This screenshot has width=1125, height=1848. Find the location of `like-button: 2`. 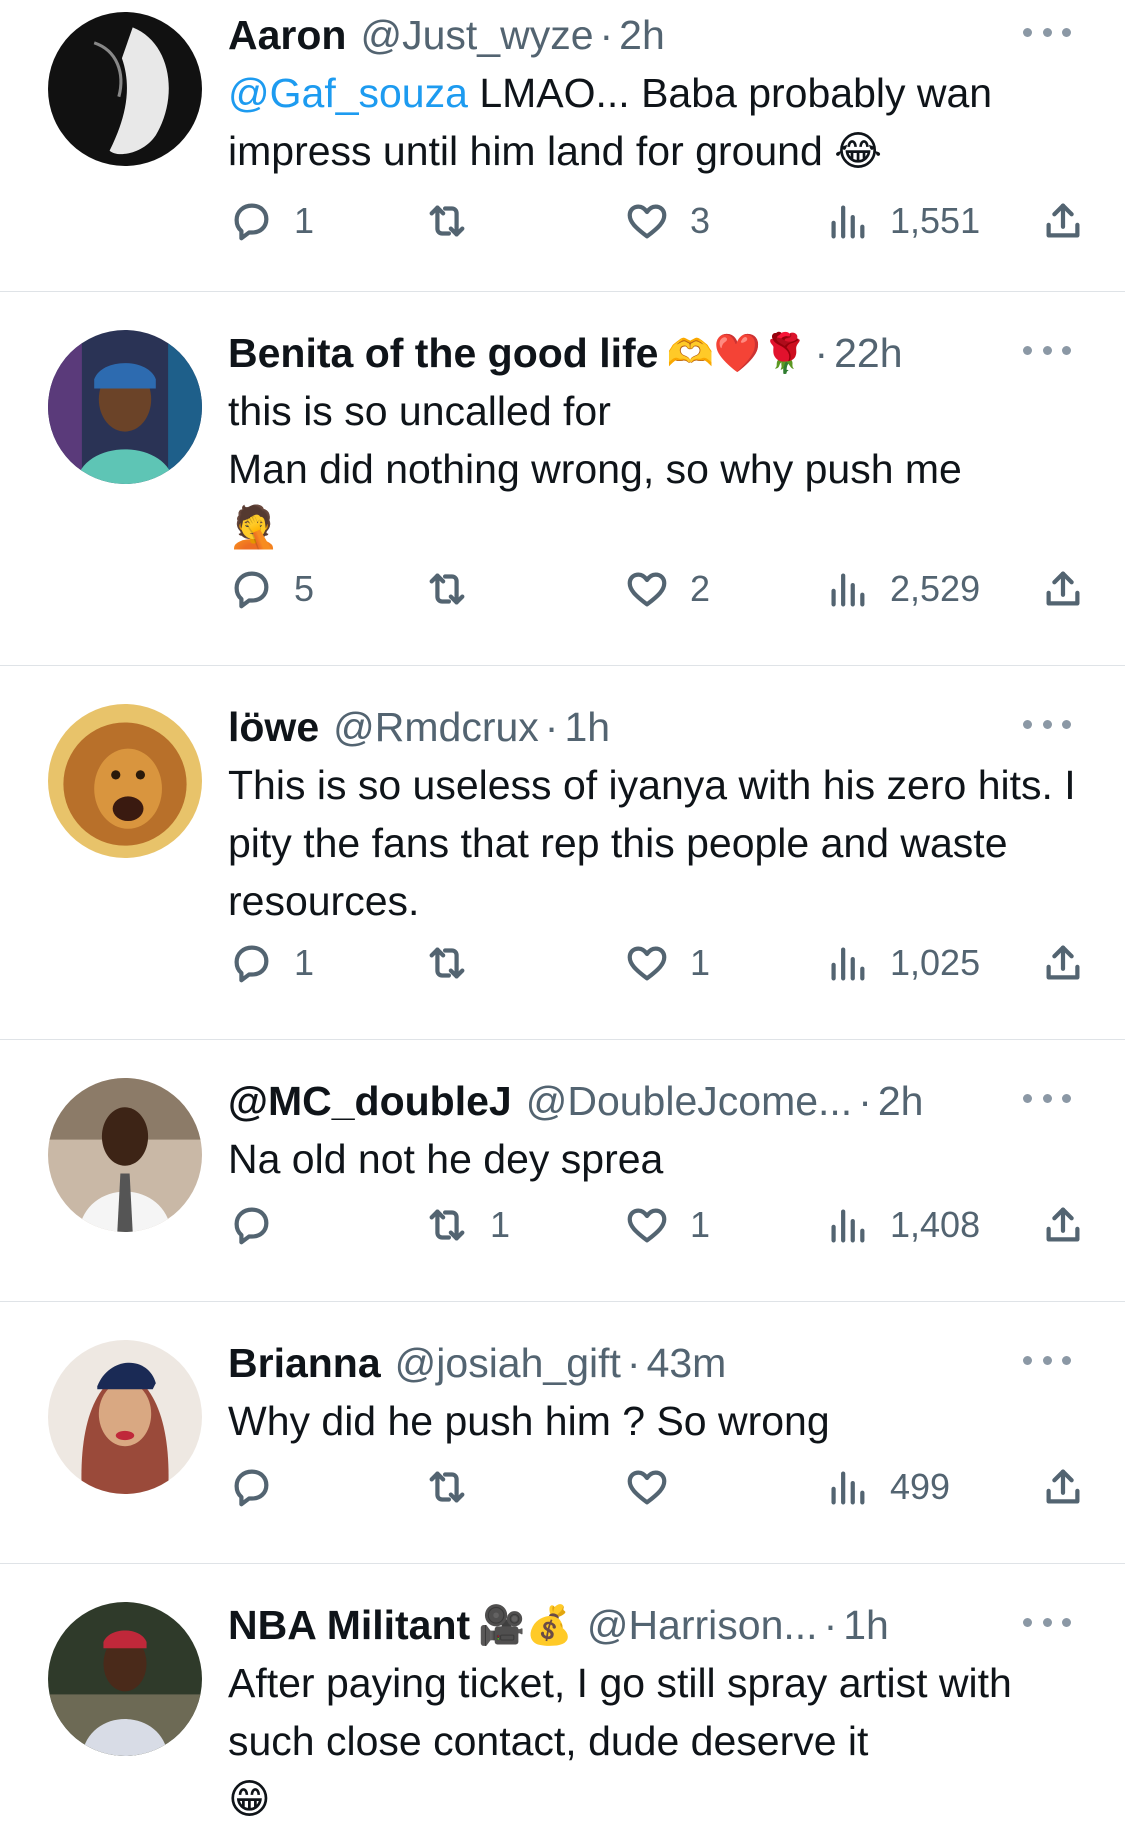

like-button: 2 is located at coordinates (667, 589).